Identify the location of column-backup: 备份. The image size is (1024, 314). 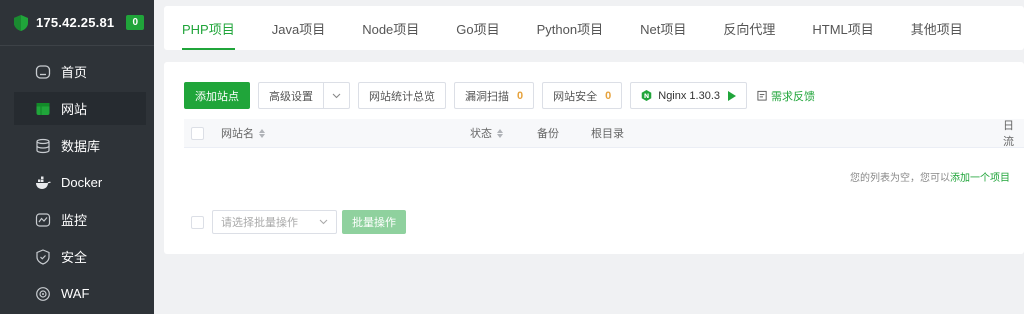
(548, 134).